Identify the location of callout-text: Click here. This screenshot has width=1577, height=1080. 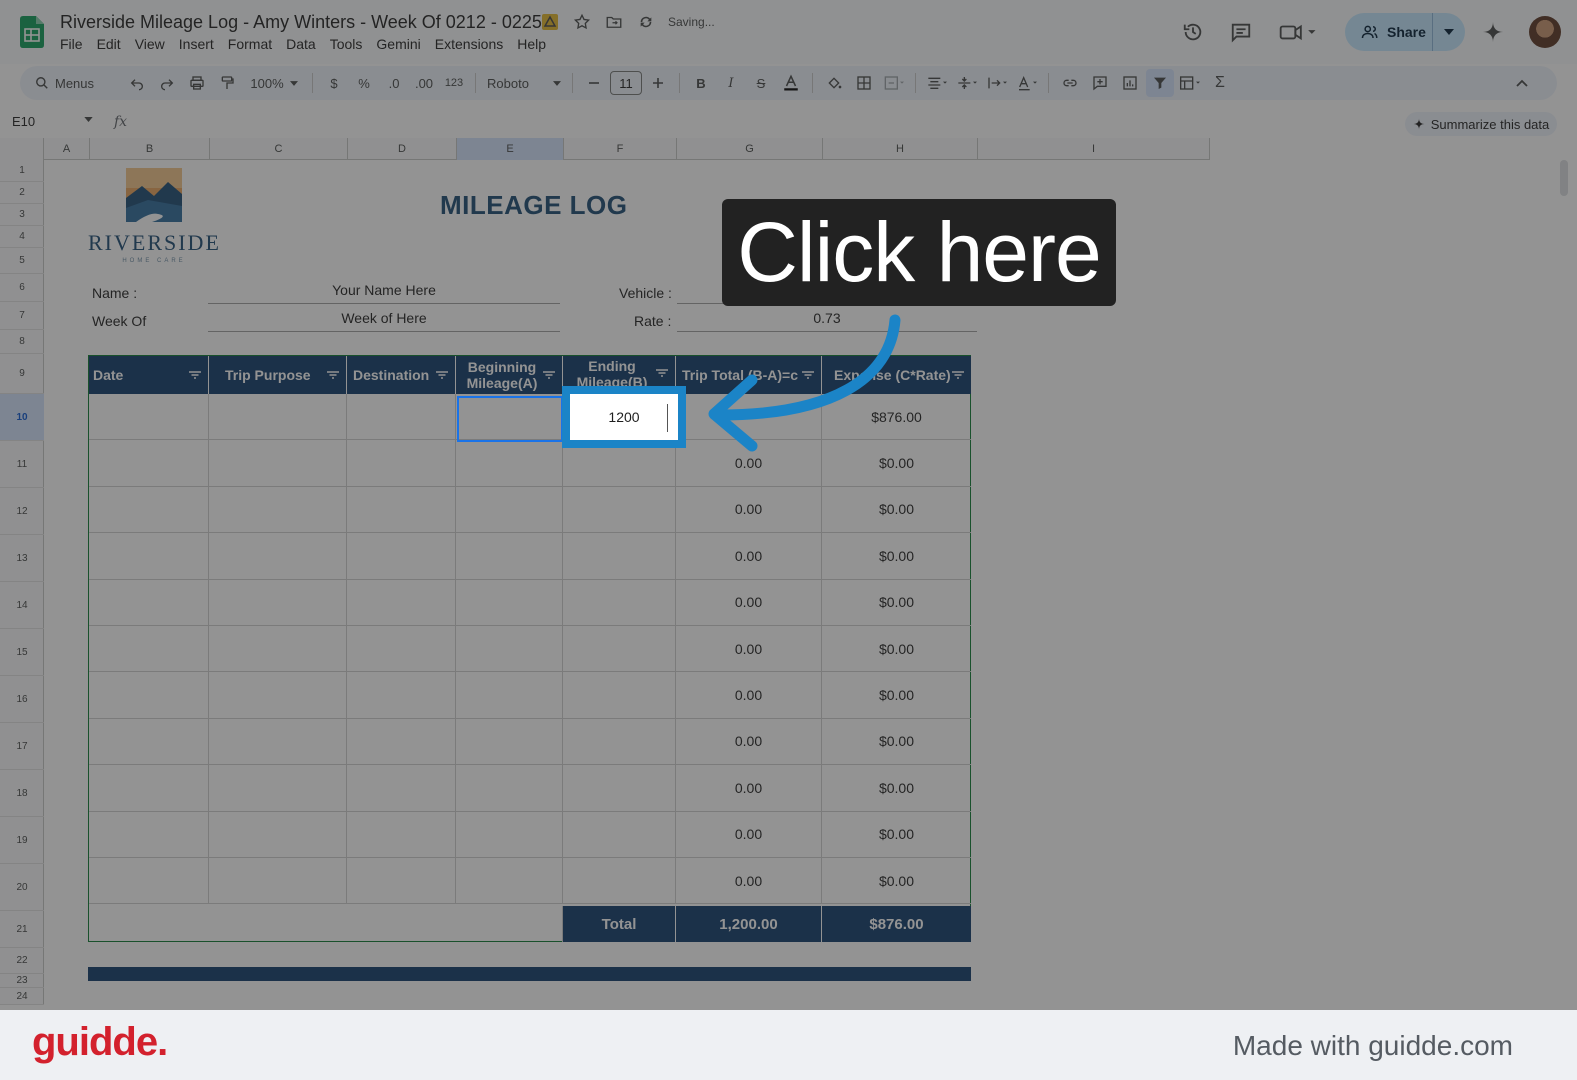
(919, 252).